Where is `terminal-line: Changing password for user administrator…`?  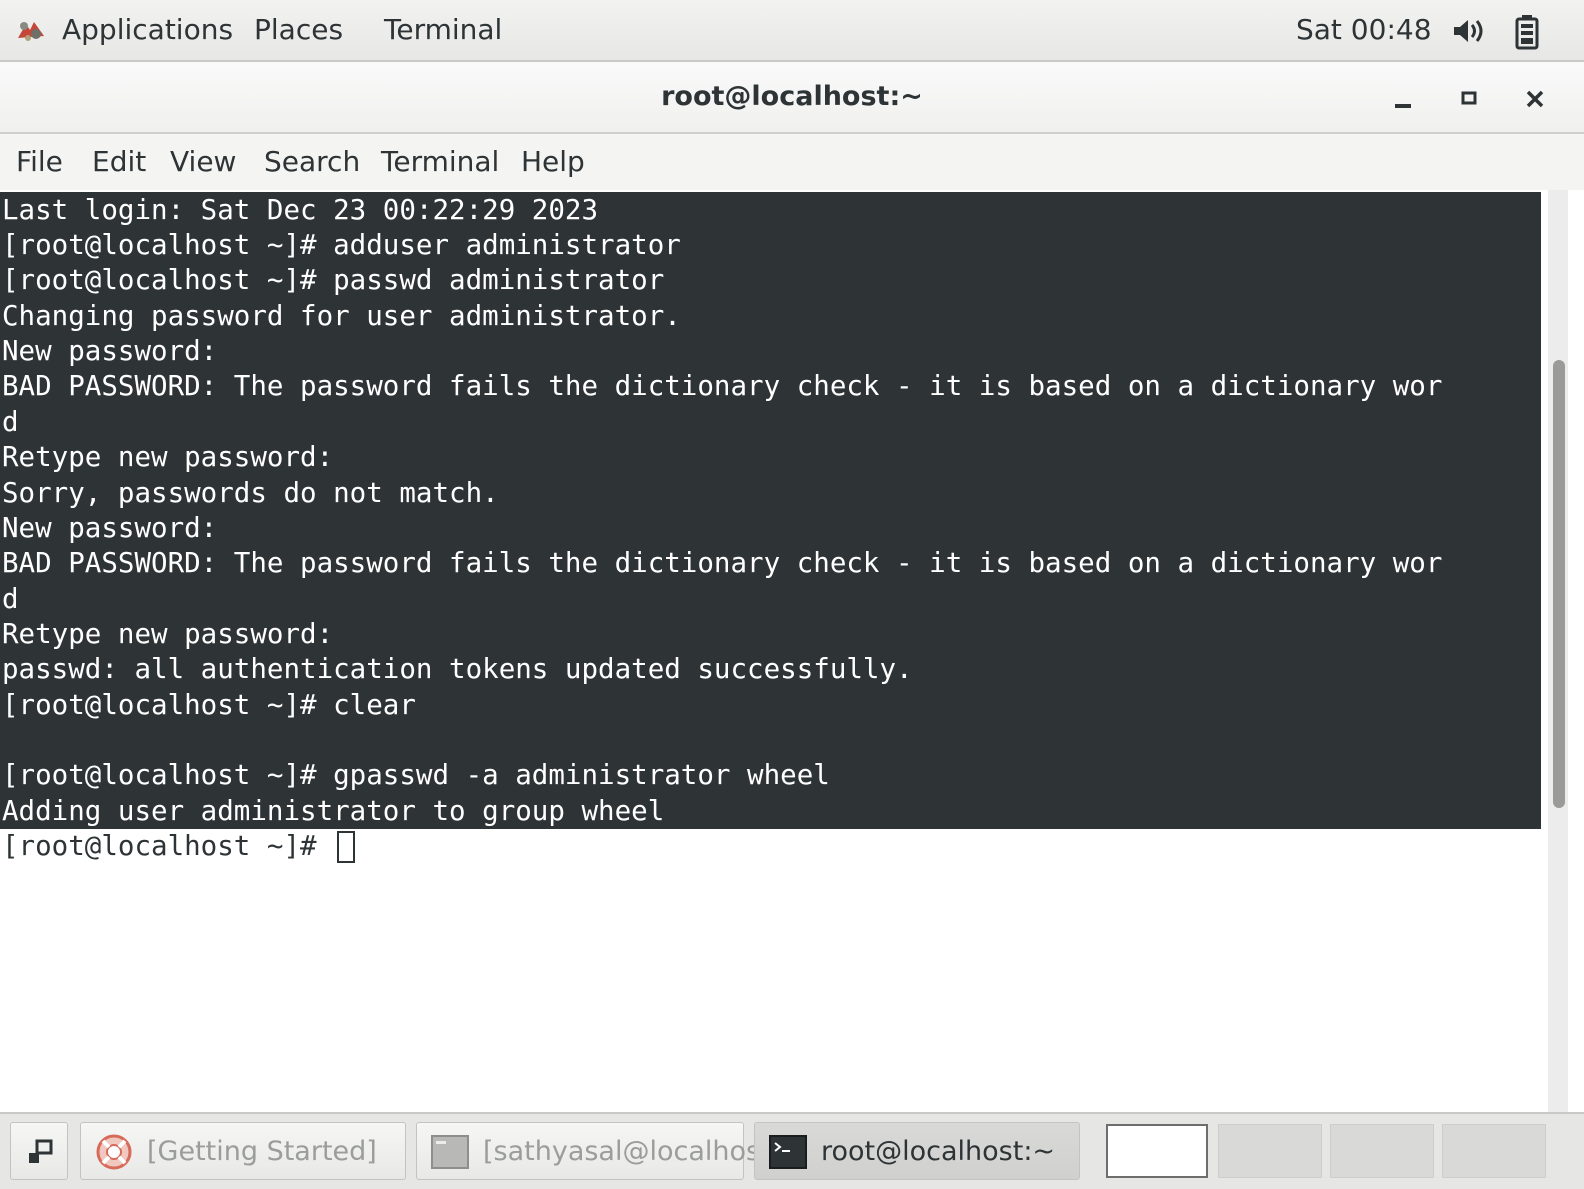 terminal-line: Changing password for user administrator… is located at coordinates (770, 316).